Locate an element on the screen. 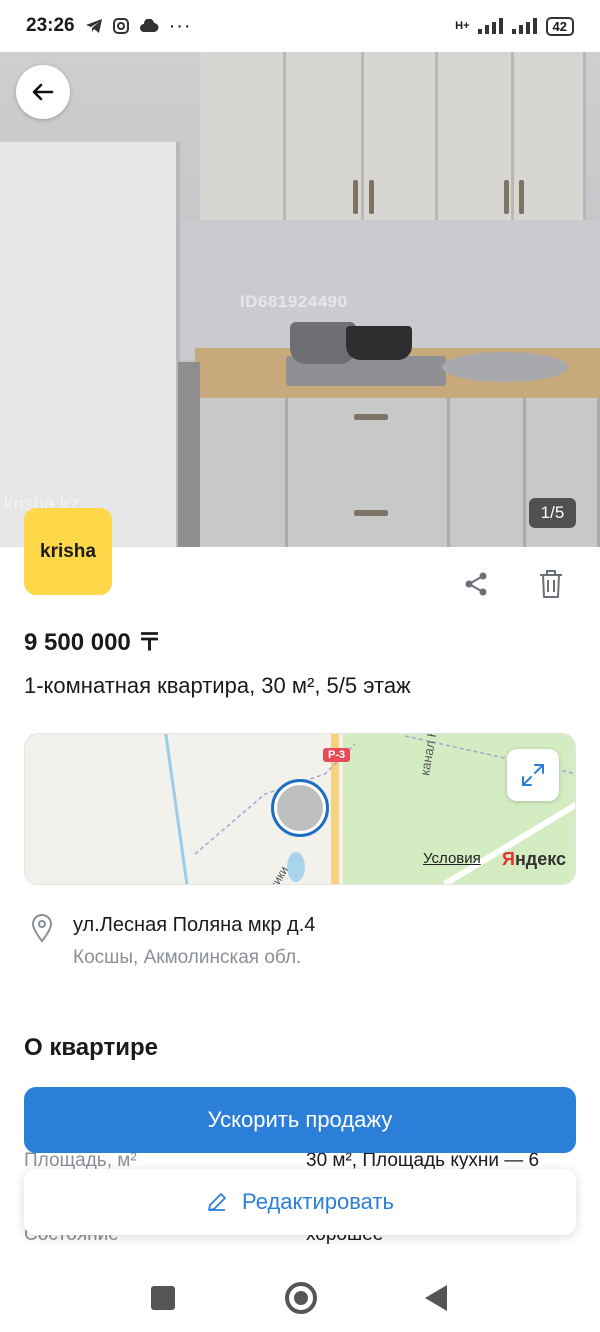 Image resolution: width=600 pixels, height=1332 pixels. location-pin-icon is located at coordinates (42, 928).